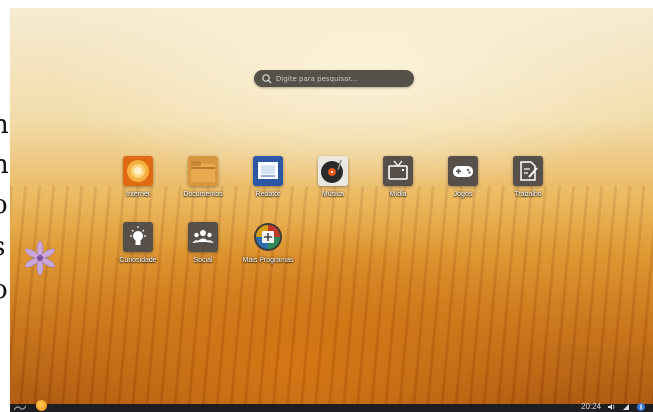 Image resolution: width=653 pixels, height=412 pixels. Describe the element at coordinates (463, 194) in the screenshot. I see `app-label: Jogos` at that location.